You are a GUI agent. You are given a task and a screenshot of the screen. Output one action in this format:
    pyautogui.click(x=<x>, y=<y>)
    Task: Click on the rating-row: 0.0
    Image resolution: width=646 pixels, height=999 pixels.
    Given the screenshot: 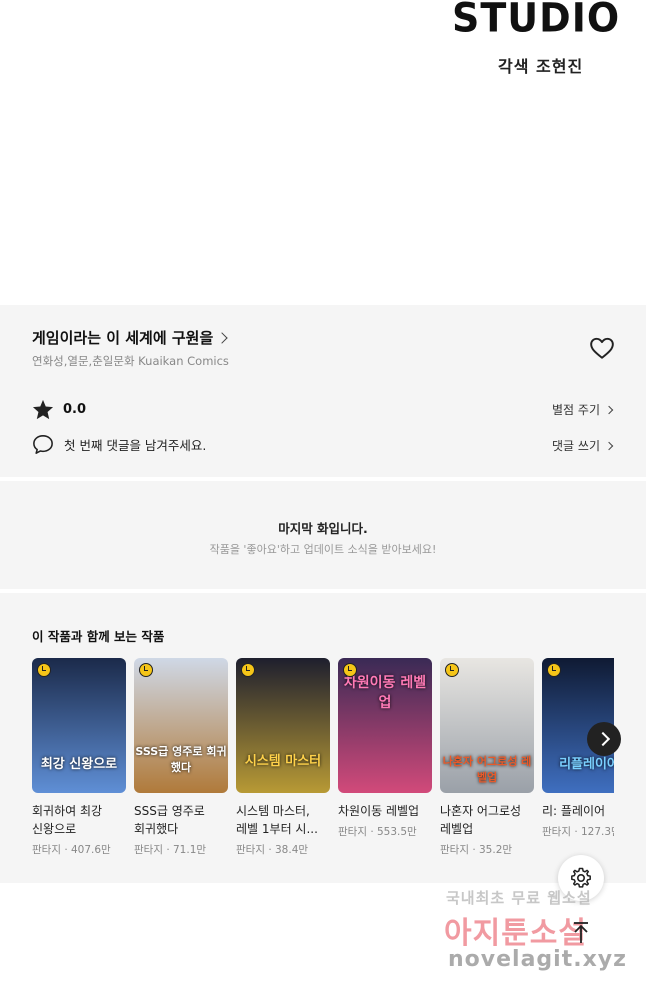 What is the action you would take?
    pyautogui.click(x=59, y=409)
    